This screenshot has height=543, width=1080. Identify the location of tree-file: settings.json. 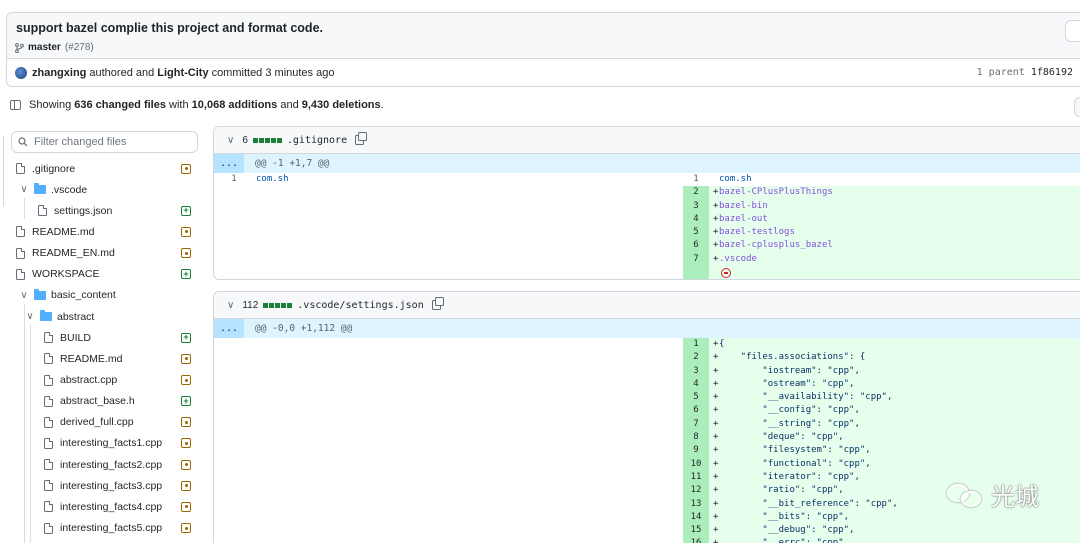
(75, 210).